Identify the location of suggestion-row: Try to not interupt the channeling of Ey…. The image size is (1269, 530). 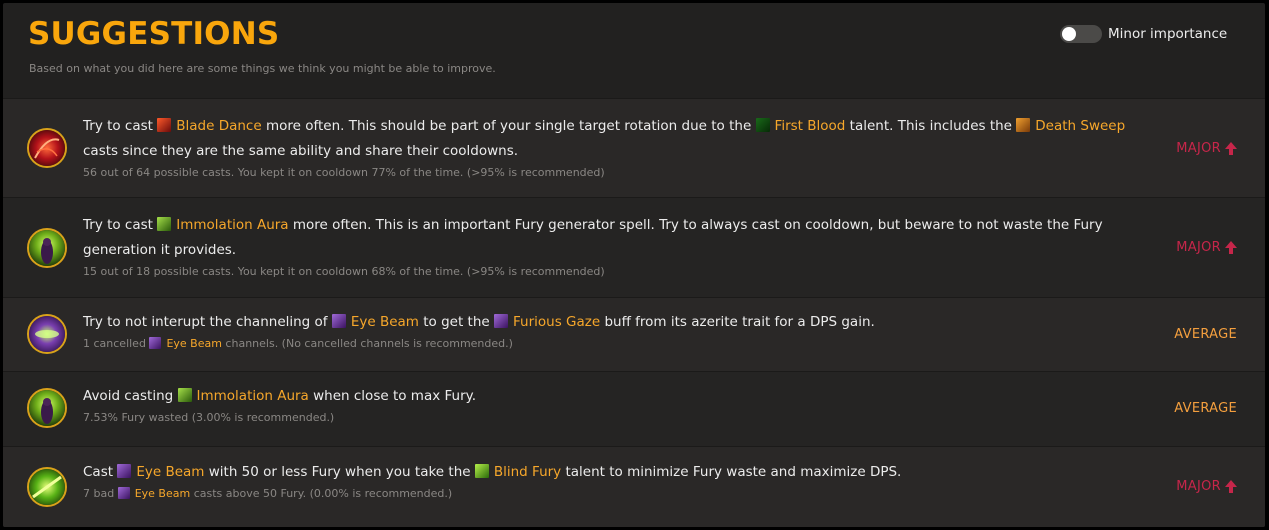
(634, 334).